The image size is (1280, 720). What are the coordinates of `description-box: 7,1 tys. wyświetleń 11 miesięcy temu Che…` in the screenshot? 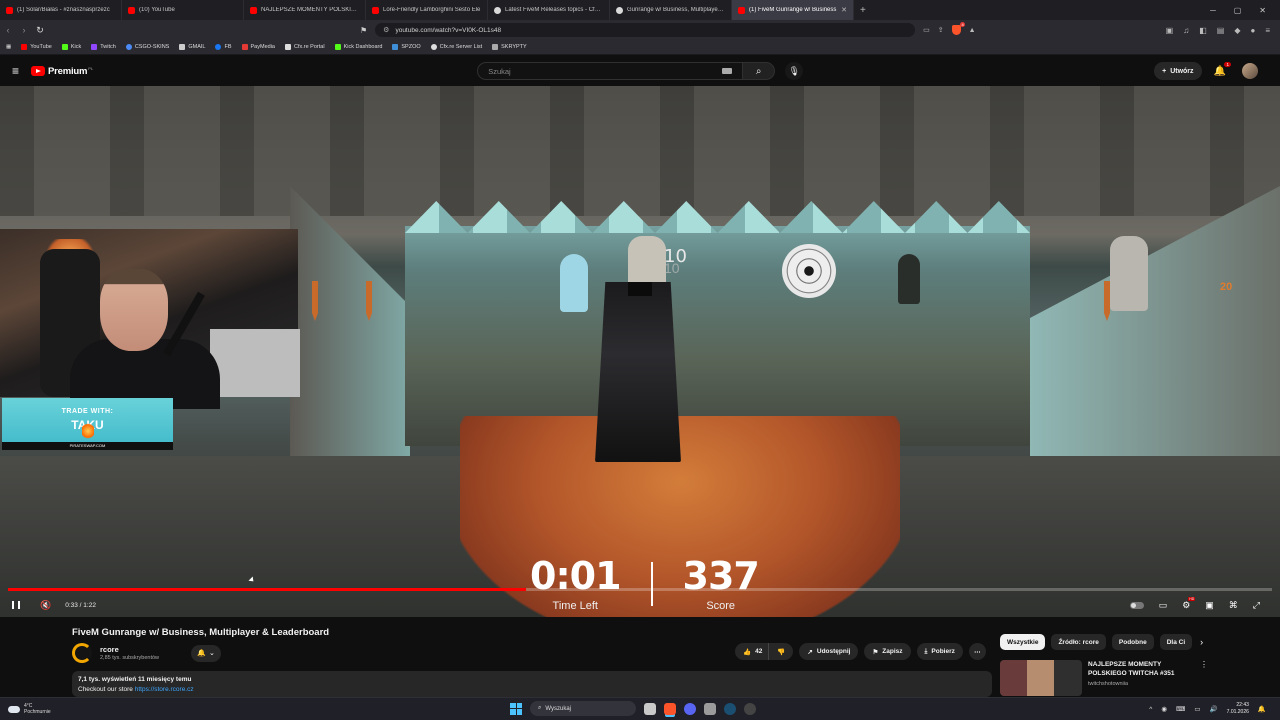 It's located at (532, 684).